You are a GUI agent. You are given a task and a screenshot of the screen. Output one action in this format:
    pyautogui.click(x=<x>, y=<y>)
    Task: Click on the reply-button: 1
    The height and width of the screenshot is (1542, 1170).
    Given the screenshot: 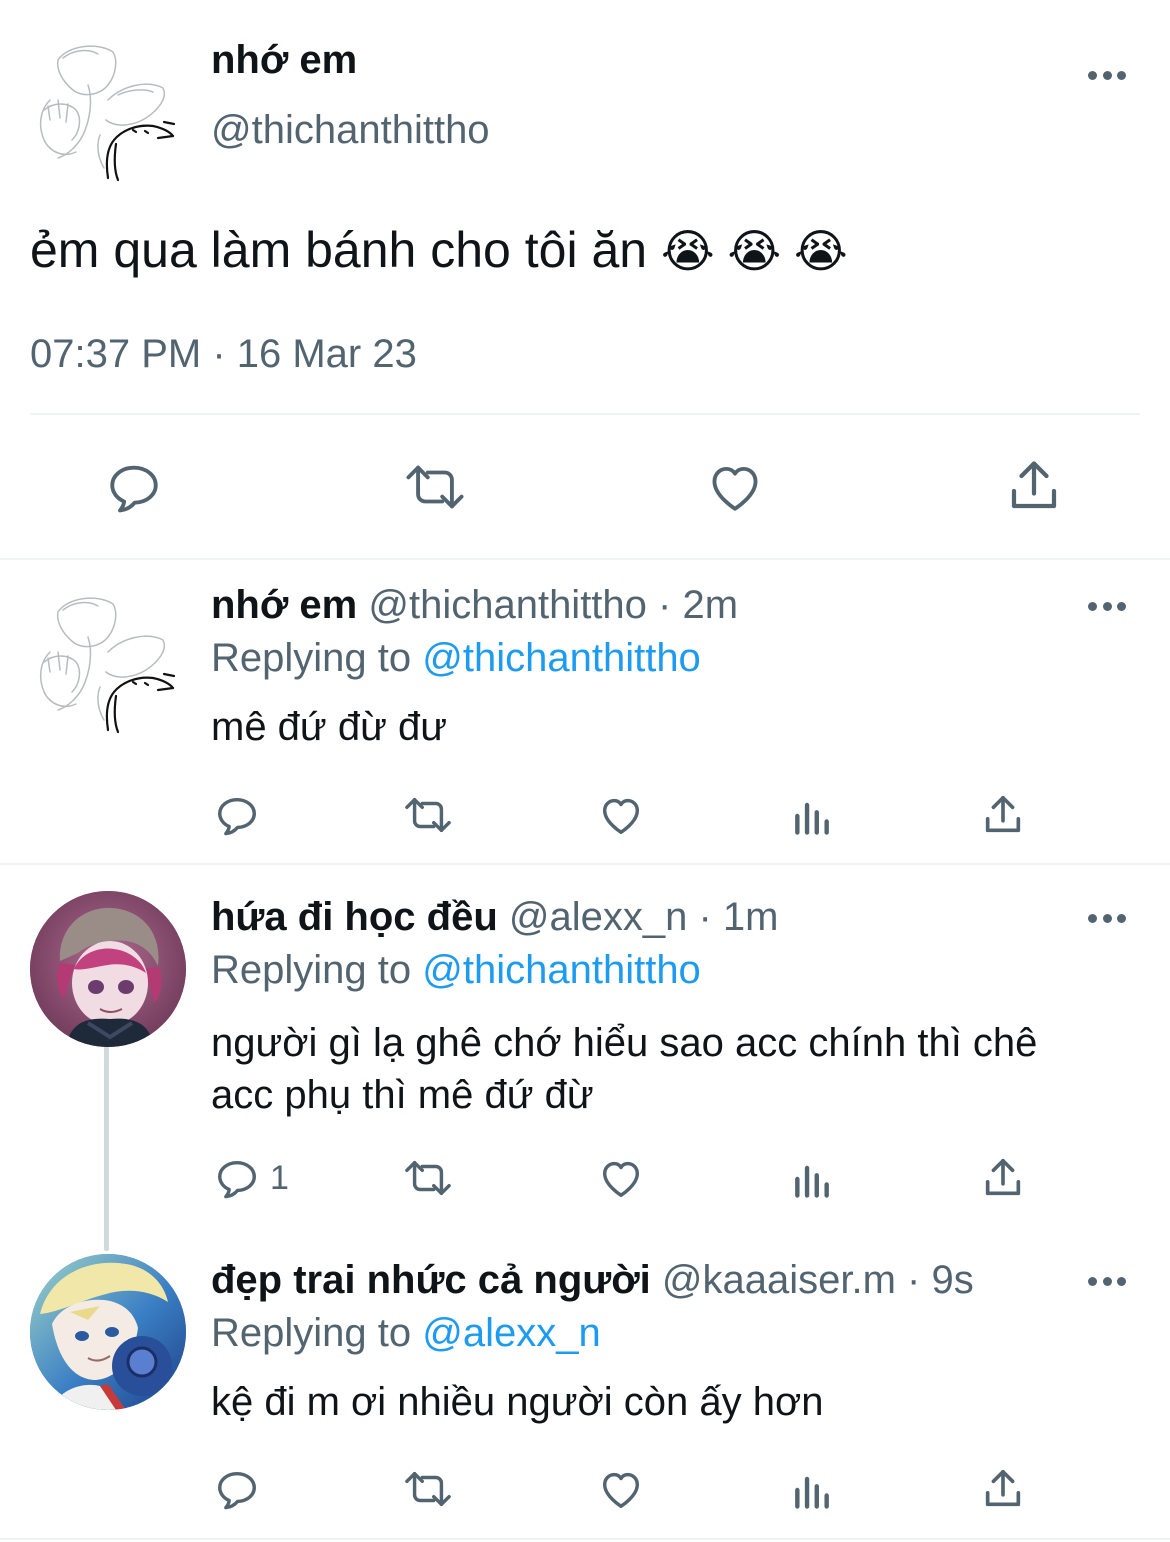 What is the action you would take?
    pyautogui.click(x=251, y=1178)
    